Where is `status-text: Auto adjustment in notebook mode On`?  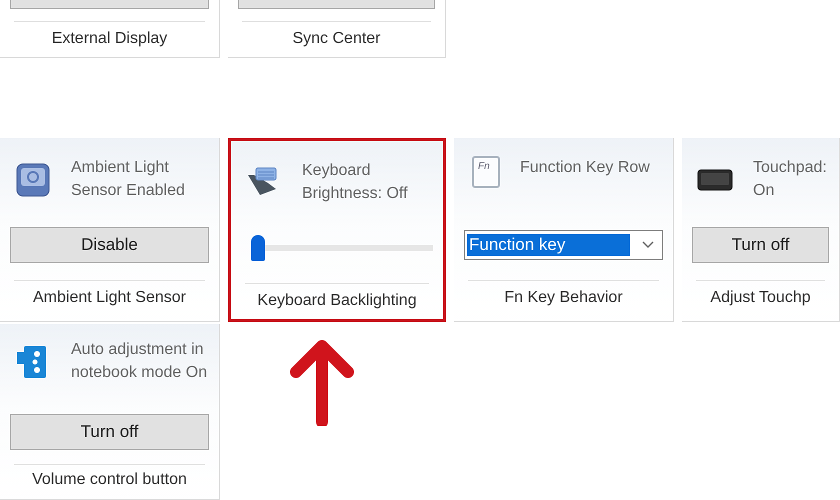
status-text: Auto adjustment in notebook mode On is located at coordinates (139, 361).